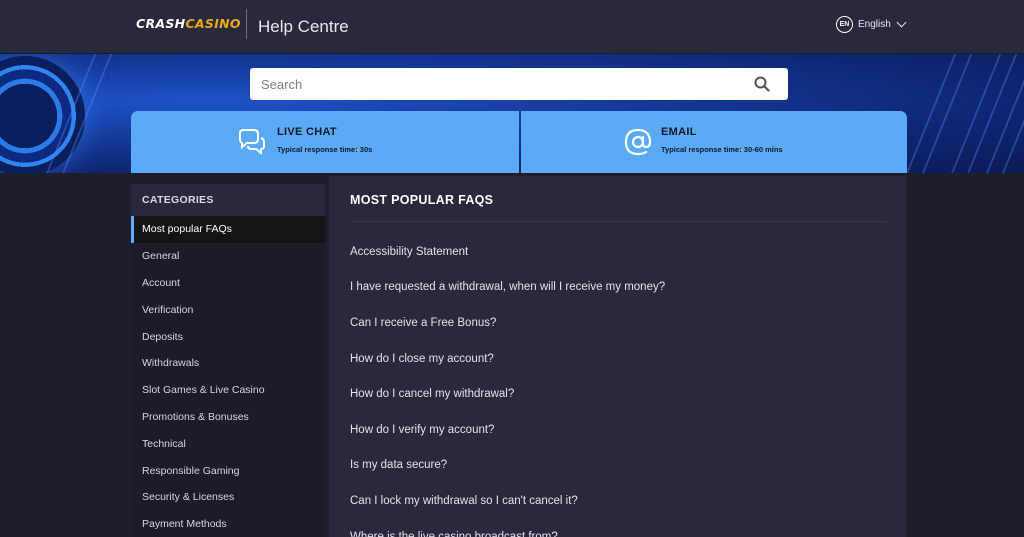 The image size is (1024, 537). Describe the element at coordinates (714, 142) in the screenshot. I see `email-card: EMAIL Typical response time: 30-60 mins` at that location.